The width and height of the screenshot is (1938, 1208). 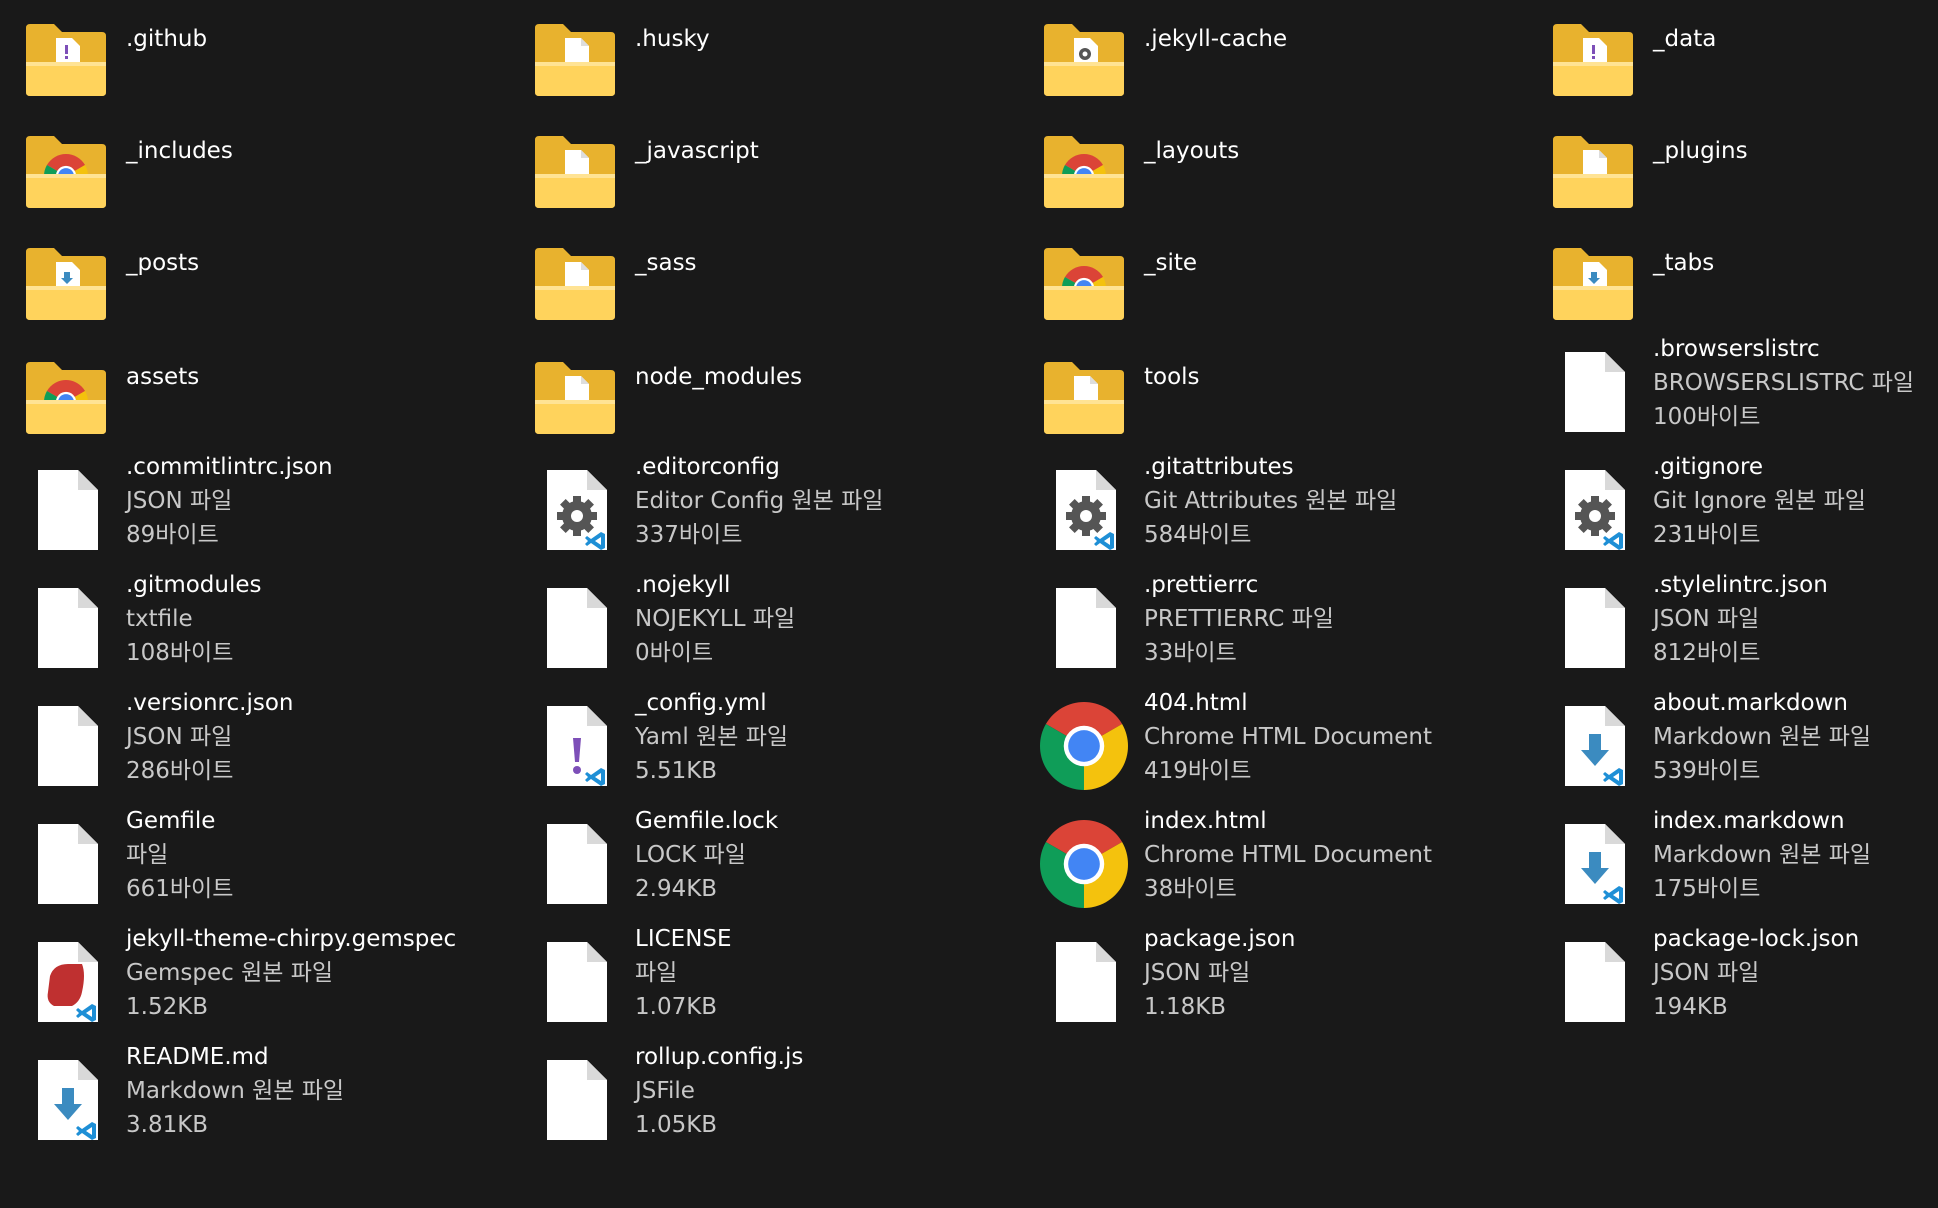 I want to click on folder-item-site: _site, so click(x=1274, y=283).